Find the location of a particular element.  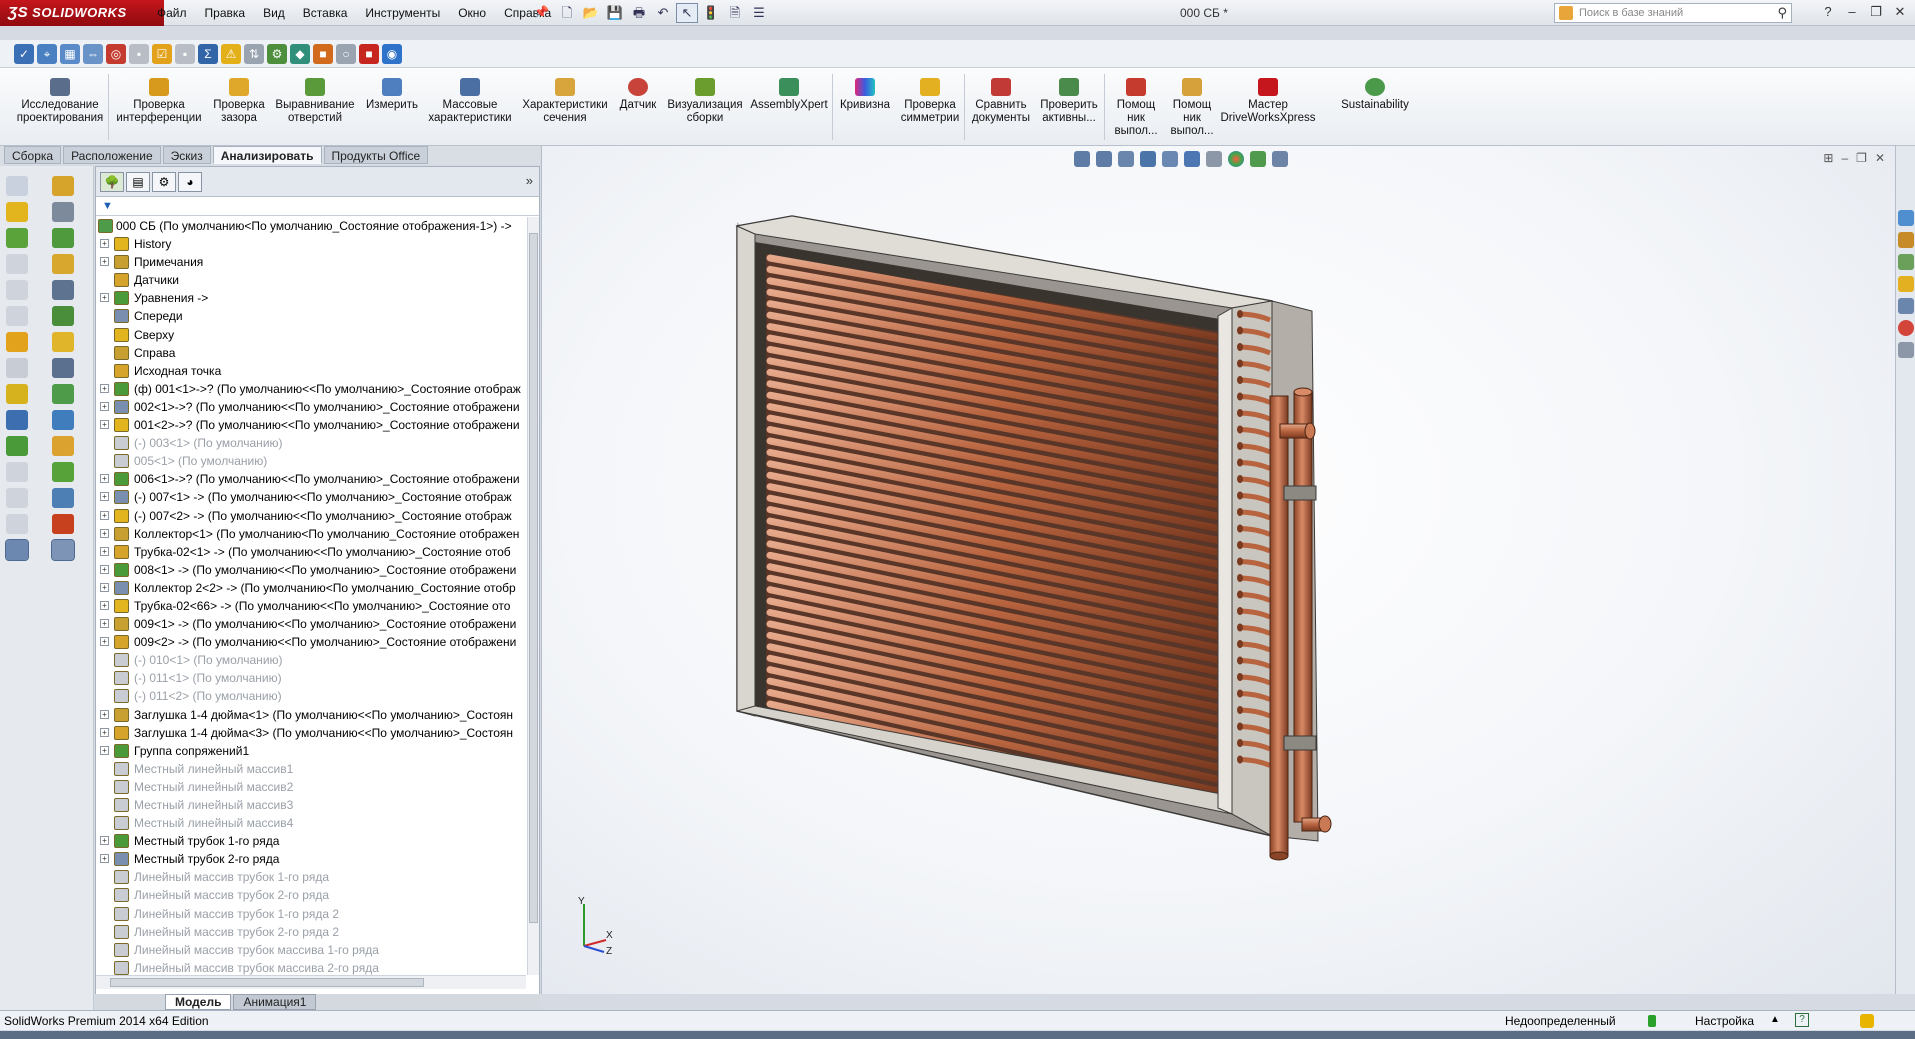

rebuild-icon: 🚦 is located at coordinates (711, 13).